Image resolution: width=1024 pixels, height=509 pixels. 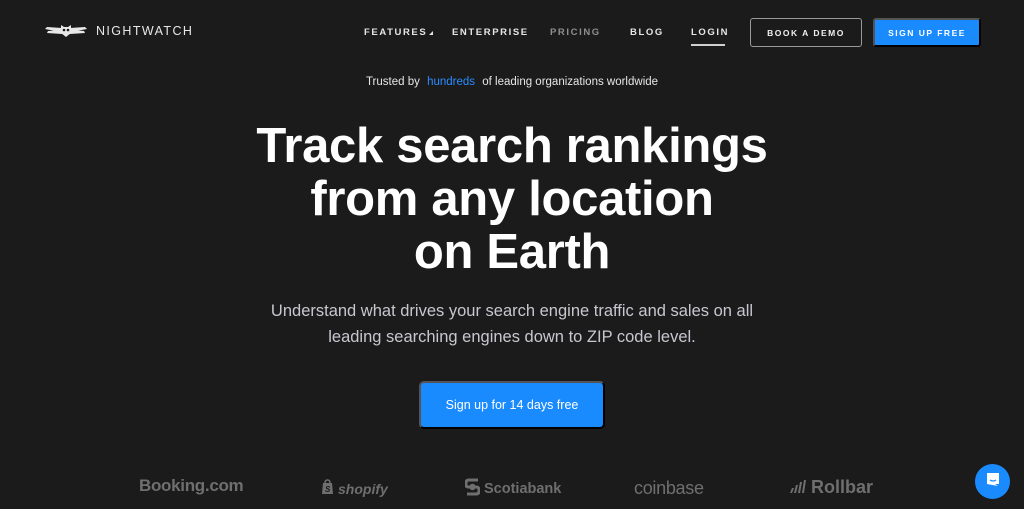 I want to click on nav-enterprise: ENTERPRISE, so click(x=490, y=32).